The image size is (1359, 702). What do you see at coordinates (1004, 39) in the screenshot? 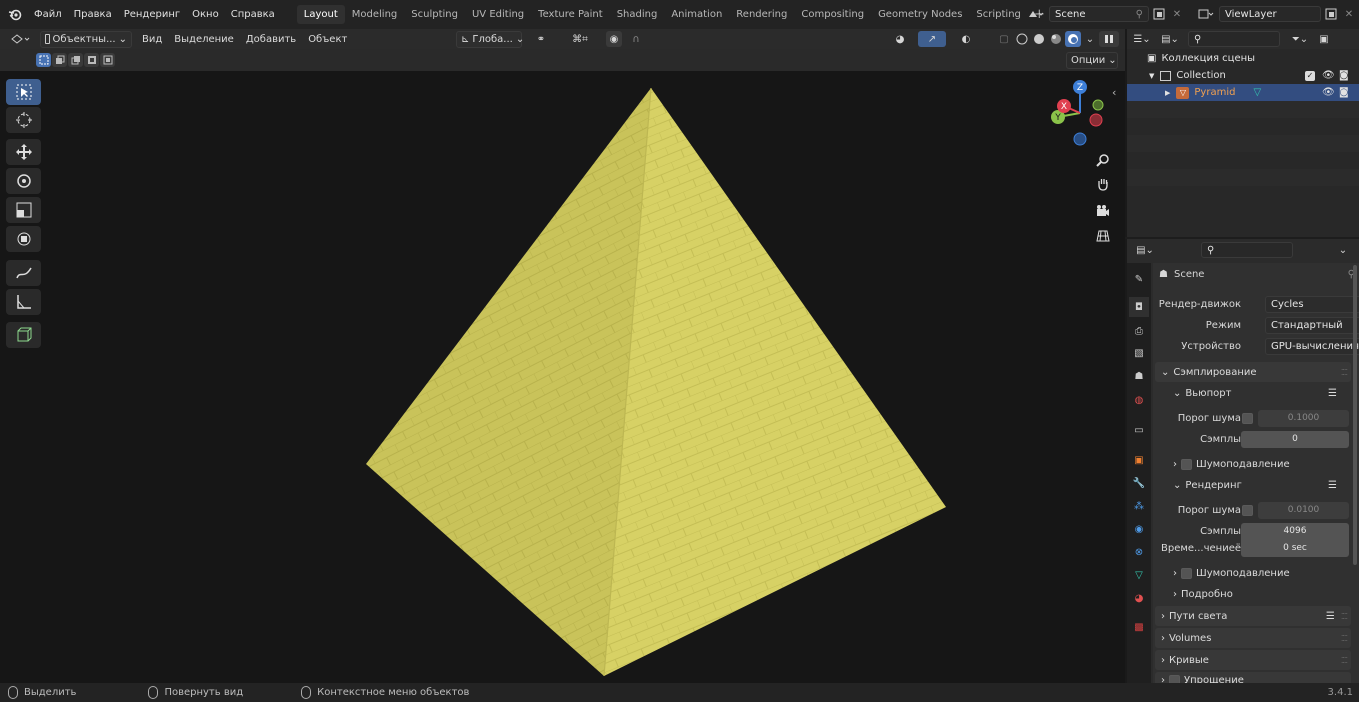
I see `xray-icon: ▢` at bounding box center [1004, 39].